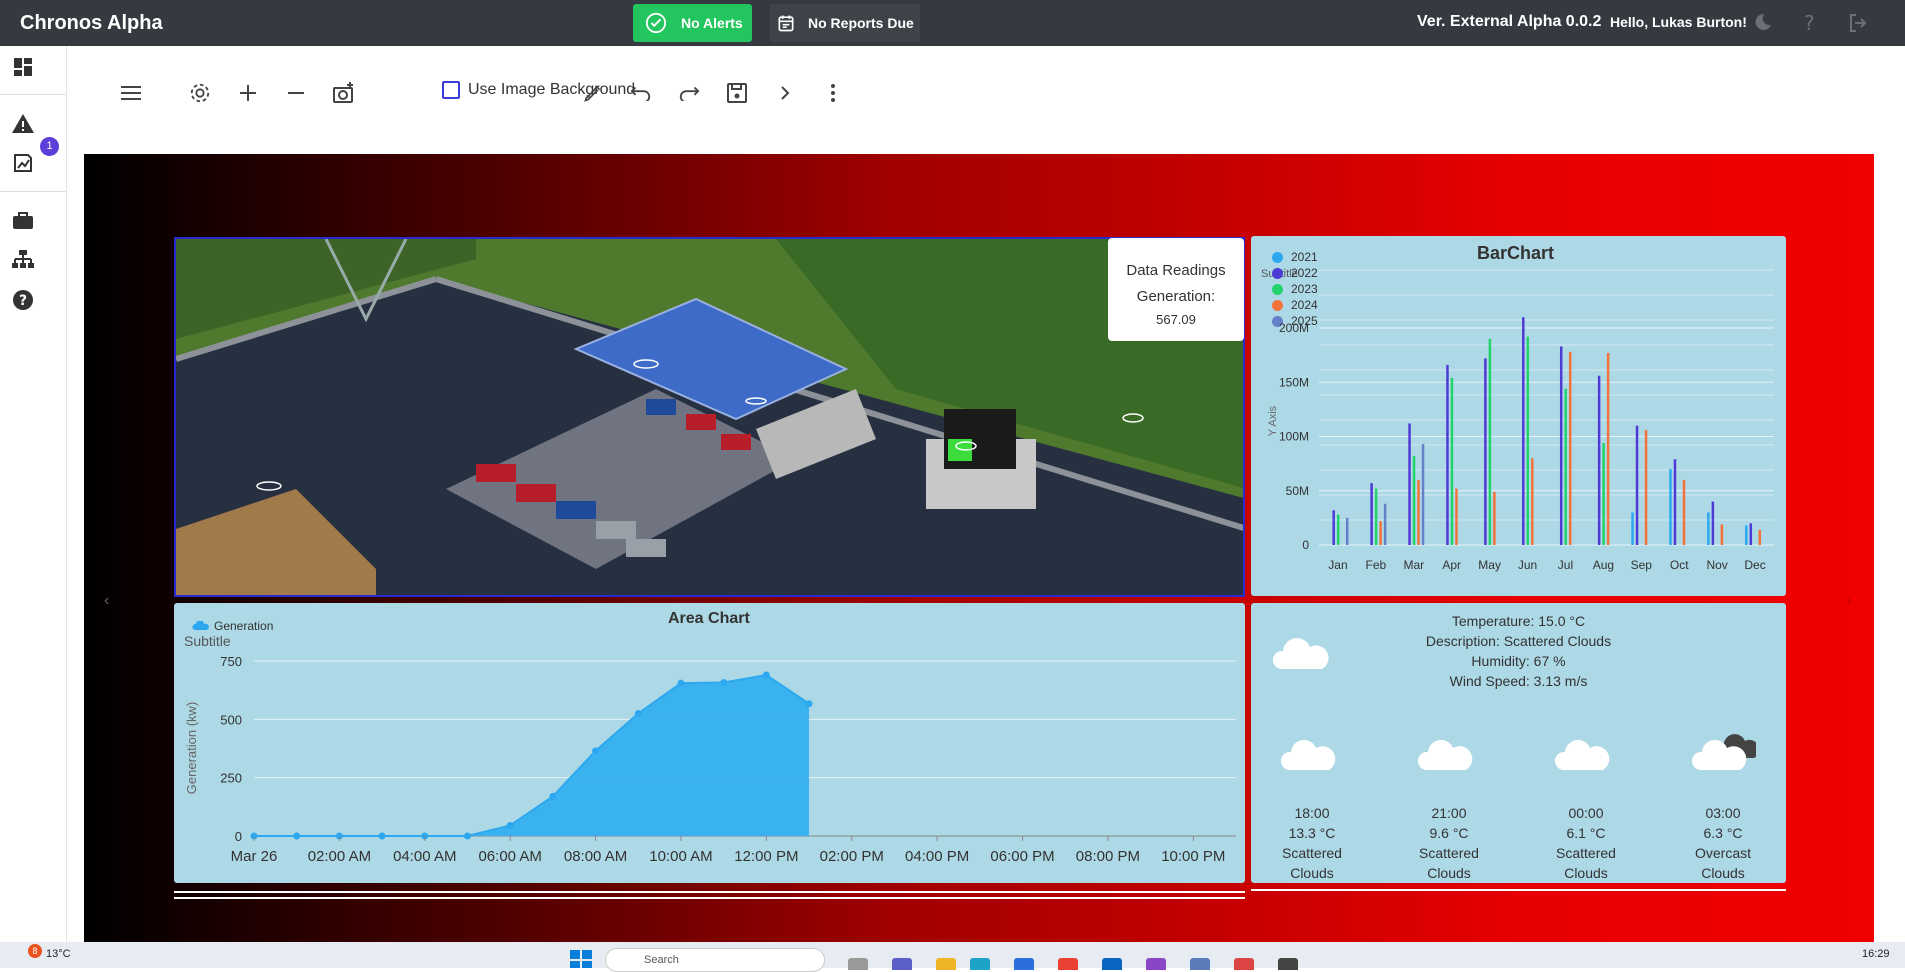  What do you see at coordinates (1288, 964) in the screenshot?
I see `terminal-icon` at bounding box center [1288, 964].